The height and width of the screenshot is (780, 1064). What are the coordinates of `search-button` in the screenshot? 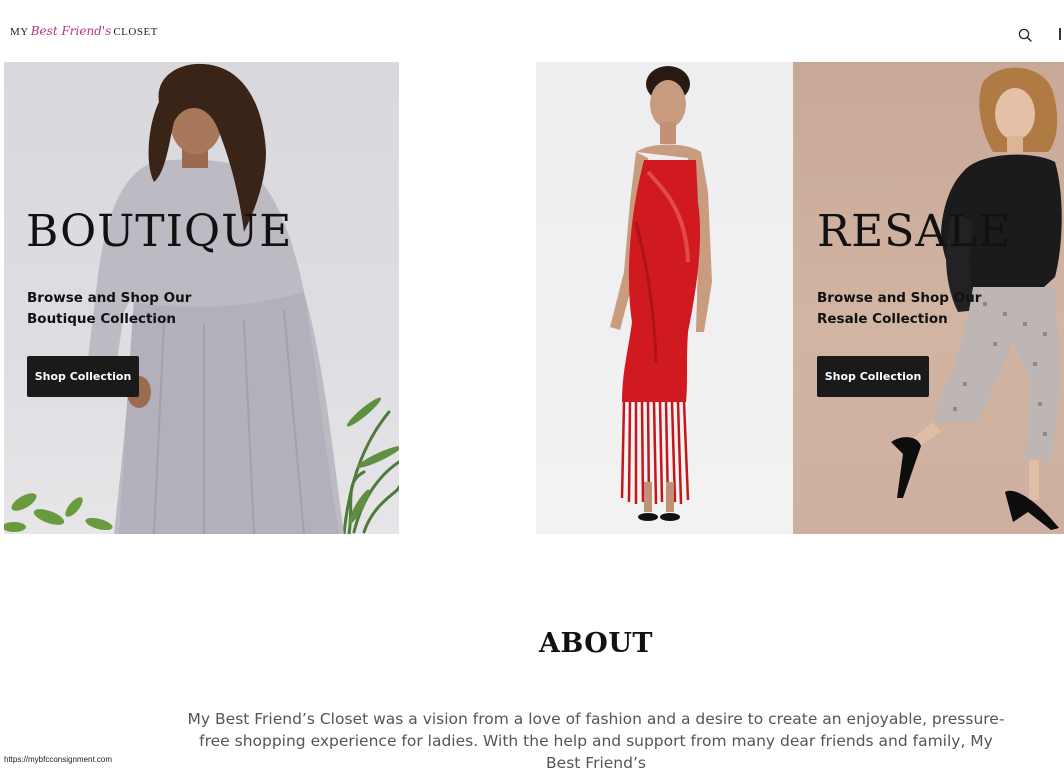 It's located at (1025, 35).